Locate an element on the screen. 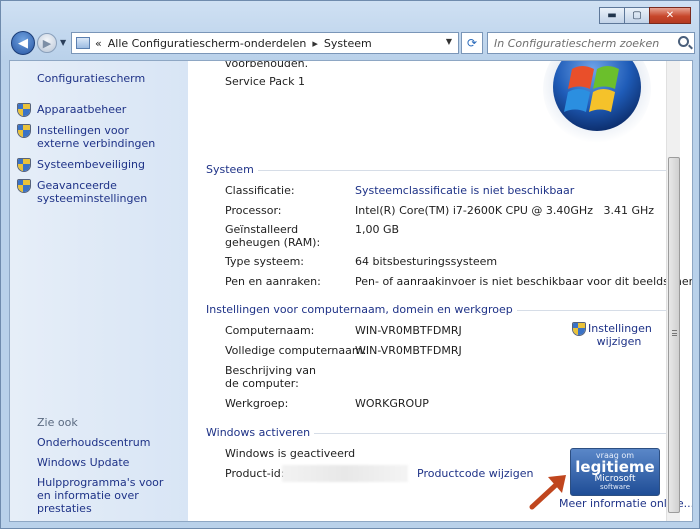 The image size is (700, 529). product-id-redacted is located at coordinates (345, 473).